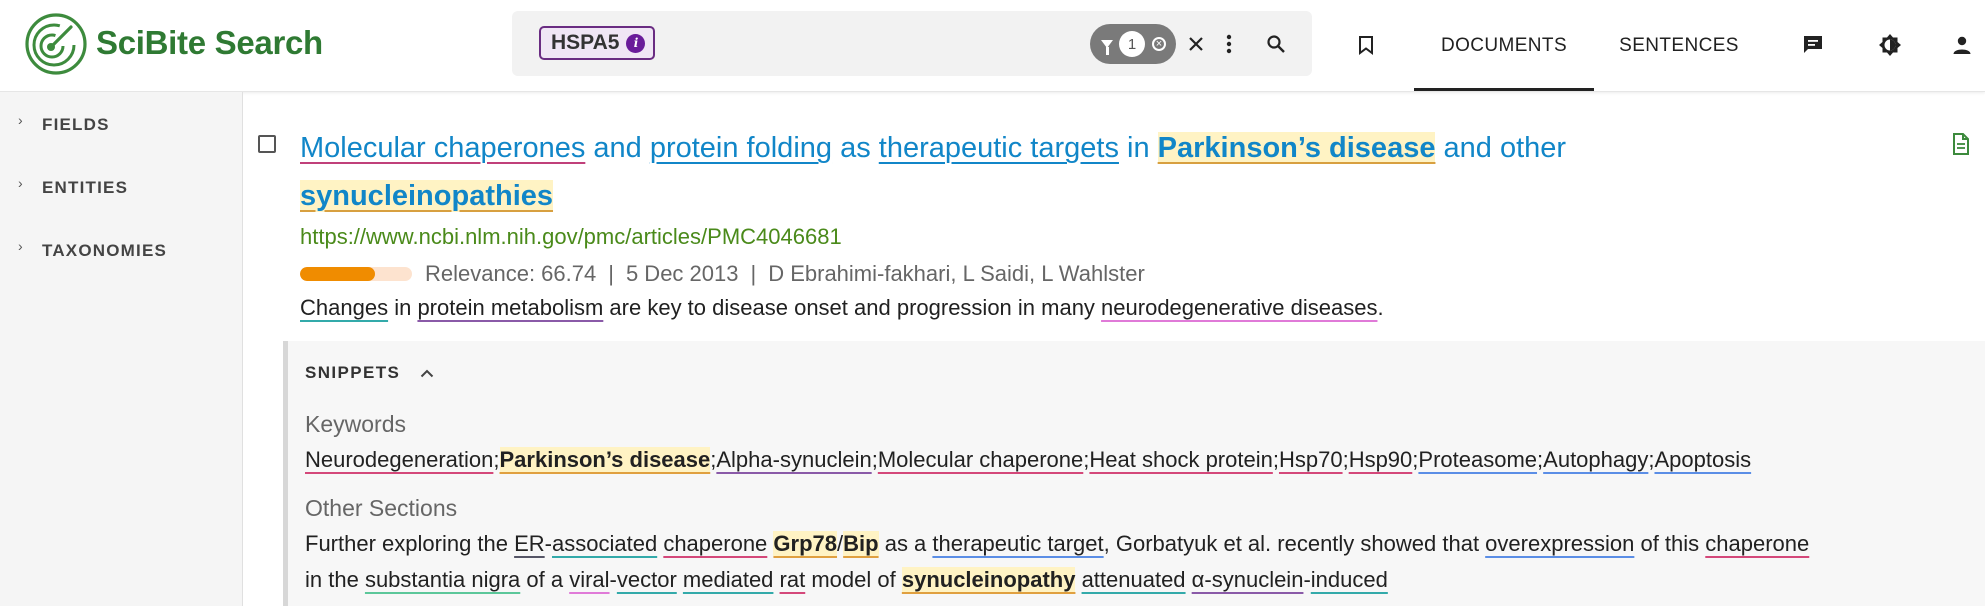  Describe the element at coordinates (1962, 45) in the screenshot. I see `account-icon` at that location.